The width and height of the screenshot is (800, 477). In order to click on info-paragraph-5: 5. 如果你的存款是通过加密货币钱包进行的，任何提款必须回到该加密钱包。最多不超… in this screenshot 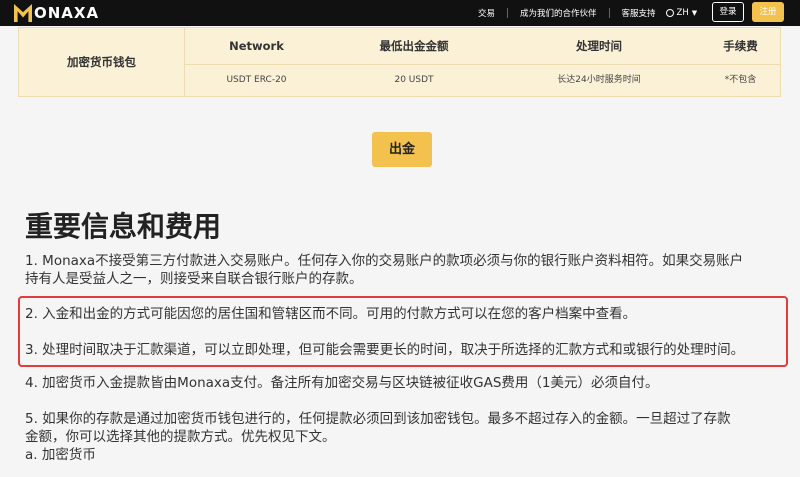, I will do `click(405, 437)`.